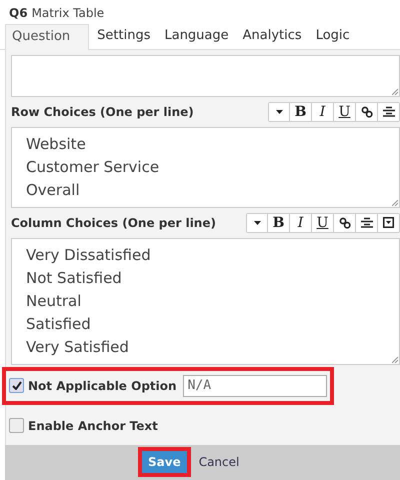  Describe the element at coordinates (78, 347) in the screenshot. I see `choice-line: Very Satisfied` at that location.